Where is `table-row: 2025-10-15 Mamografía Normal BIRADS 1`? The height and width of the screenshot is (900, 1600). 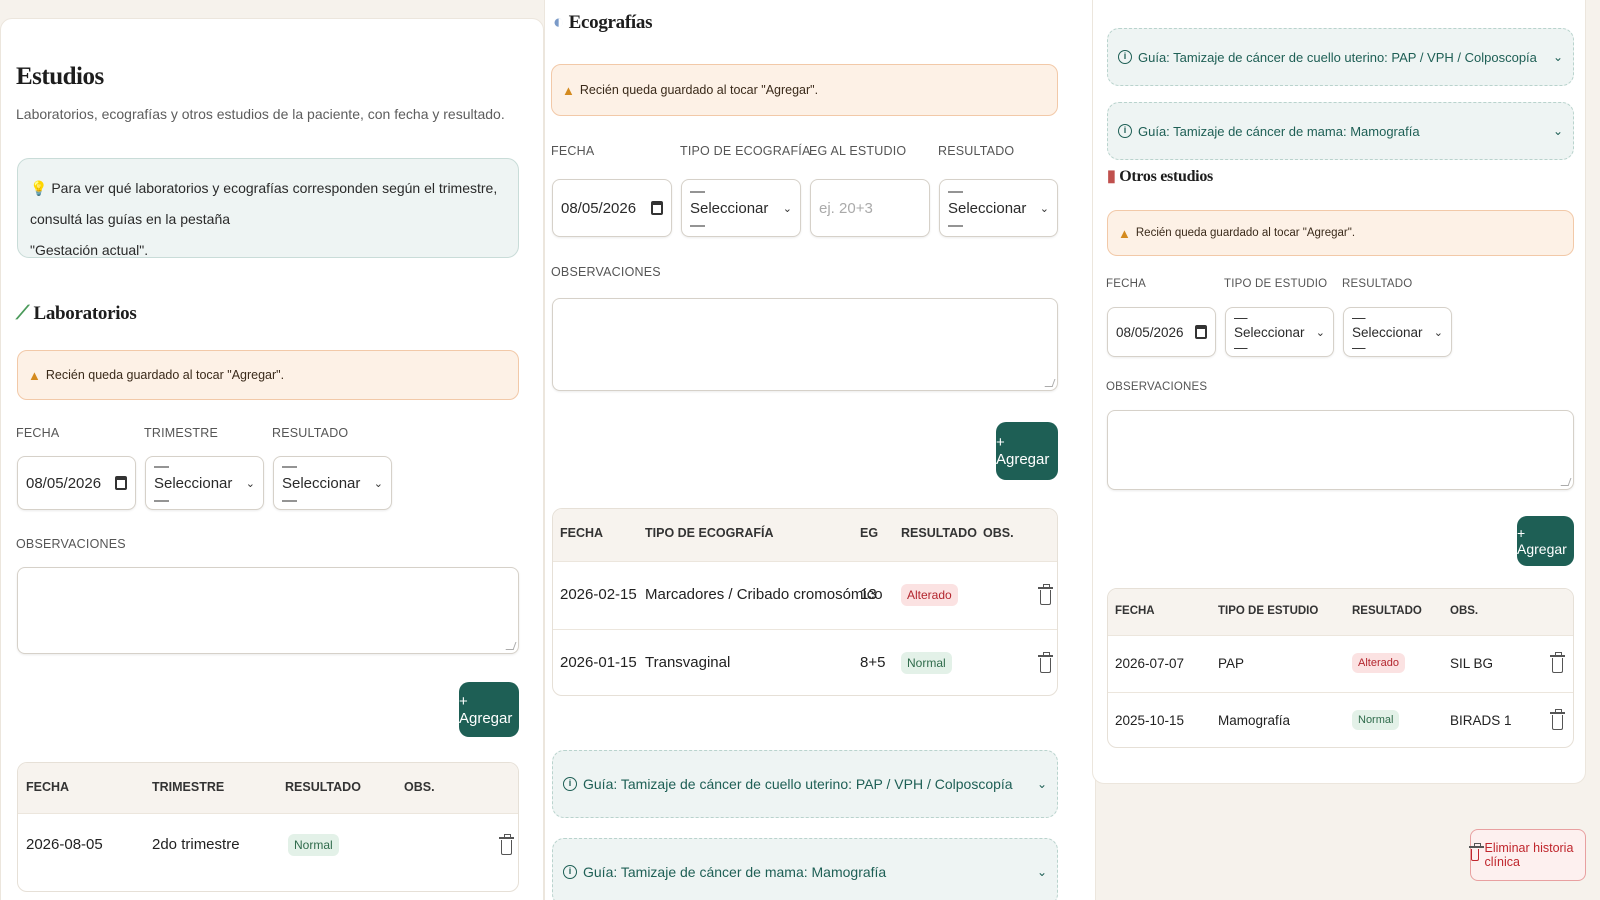
table-row: 2025-10-15 Mamografía Normal BIRADS 1 is located at coordinates (1340, 719).